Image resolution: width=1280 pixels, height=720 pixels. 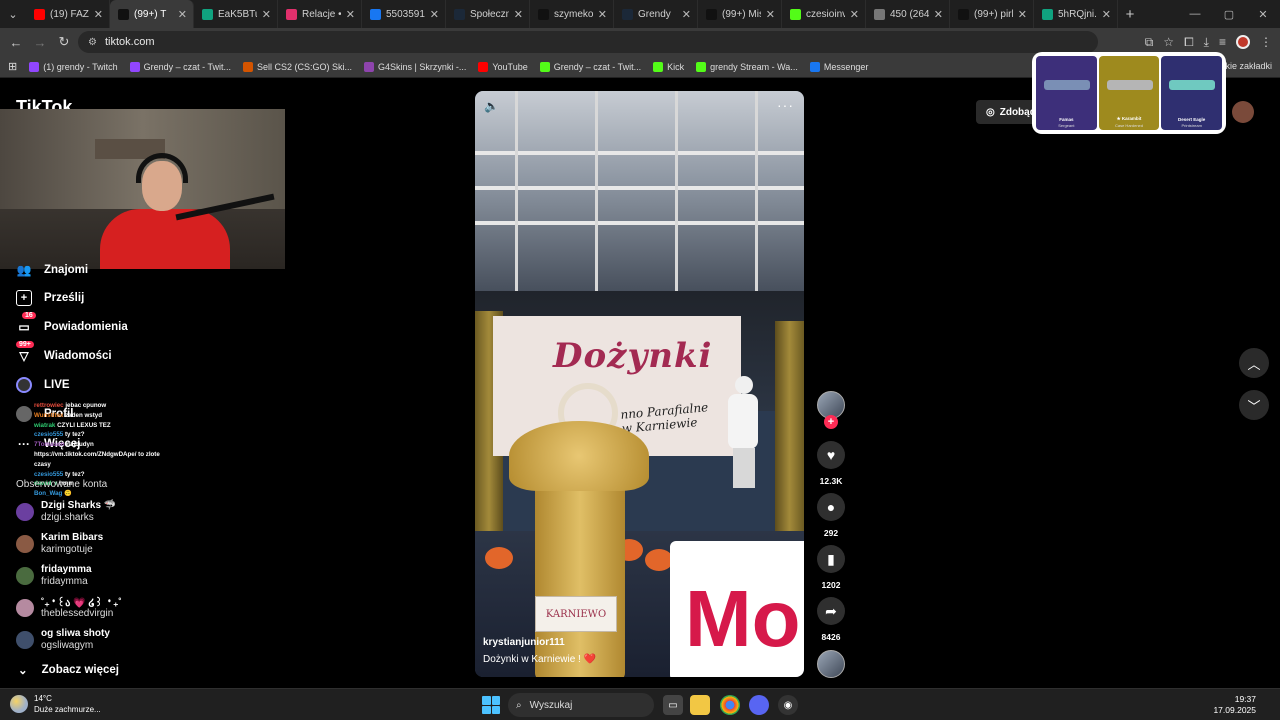 What do you see at coordinates (64, 352) in the screenshot?
I see `nav-messages: ▽ 99+ Wiadomości` at bounding box center [64, 352].